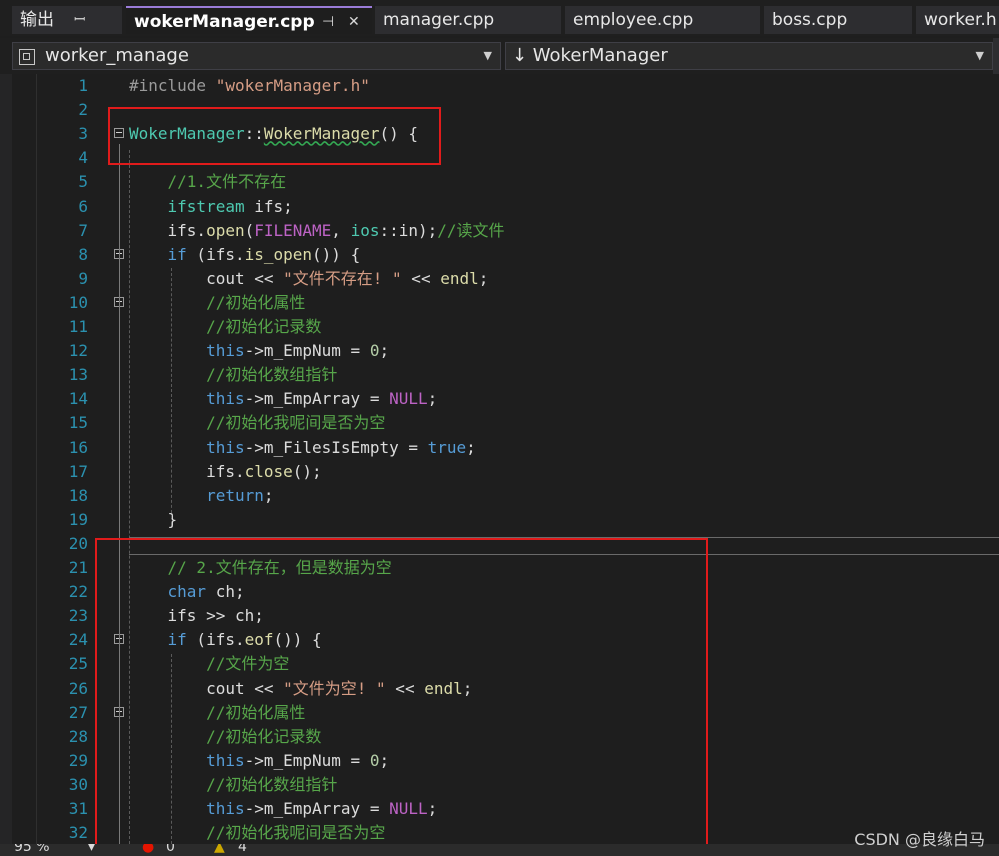 This screenshot has height=856, width=999. What do you see at coordinates (259, 351) in the screenshot?
I see `code-text: this->m_EmpNum = 0;` at bounding box center [259, 351].